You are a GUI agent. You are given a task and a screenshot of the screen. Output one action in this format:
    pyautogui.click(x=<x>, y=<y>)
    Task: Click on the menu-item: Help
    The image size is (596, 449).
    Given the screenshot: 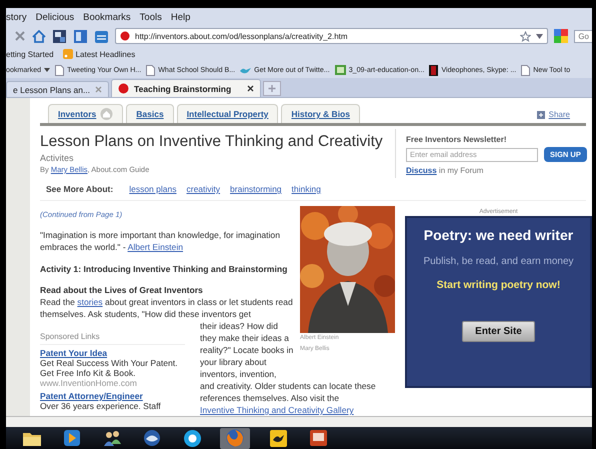 What is the action you would take?
    pyautogui.click(x=180, y=17)
    